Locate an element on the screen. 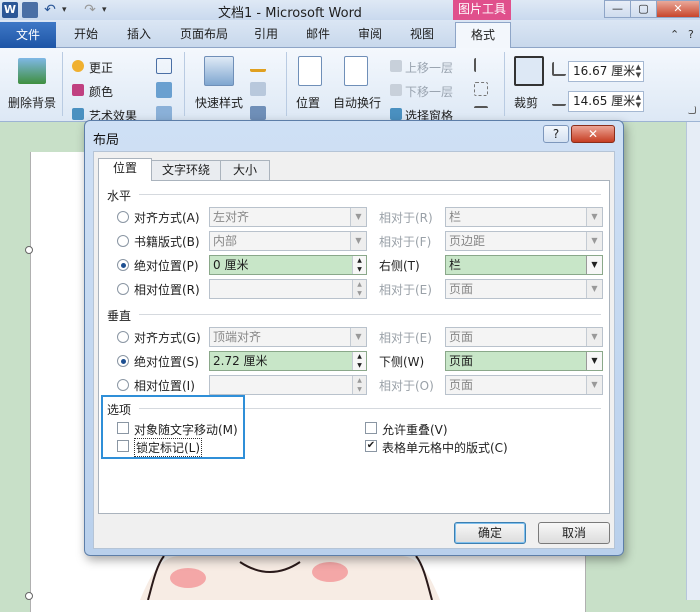 The height and width of the screenshot is (612, 700). shape-height-input: 16.67 厘米 ▲ ▼ is located at coordinates (606, 71).